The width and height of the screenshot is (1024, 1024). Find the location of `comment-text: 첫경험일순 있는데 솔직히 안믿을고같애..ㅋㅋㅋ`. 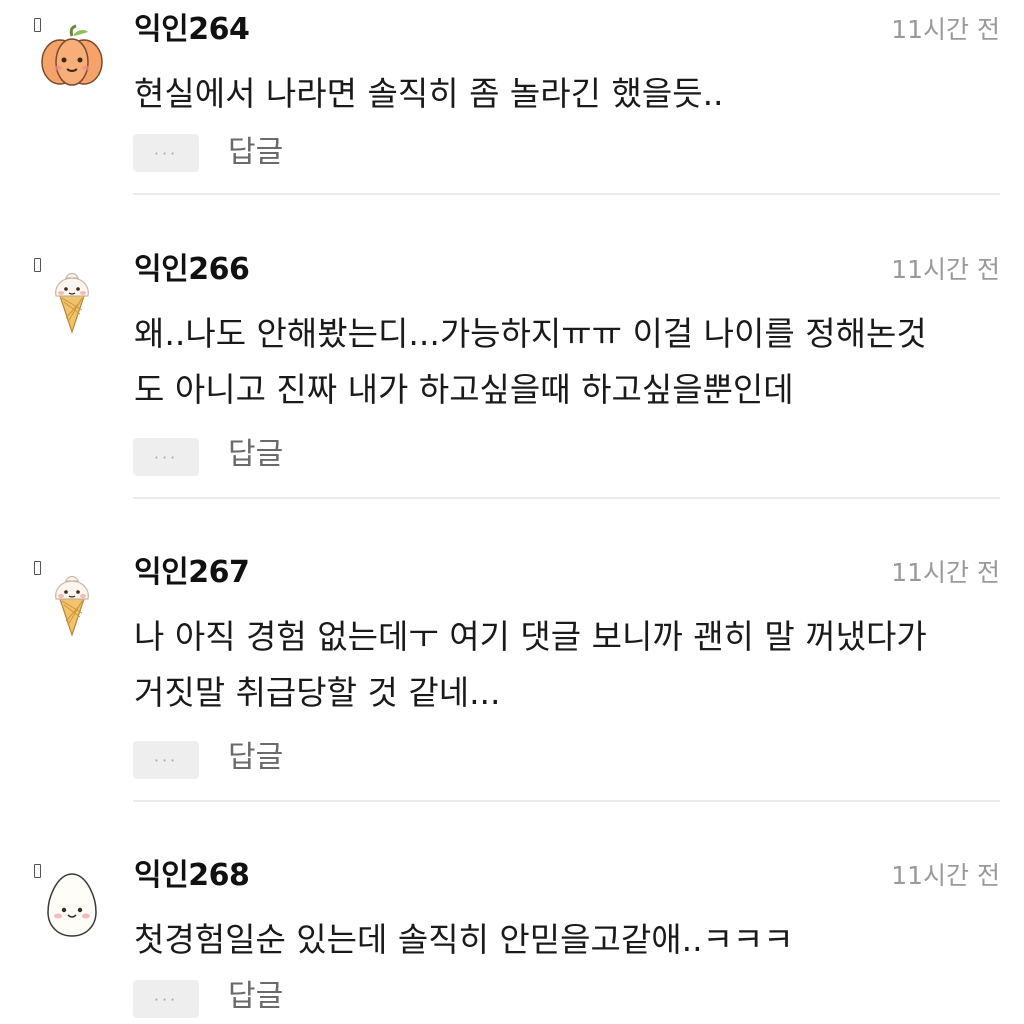

comment-text: 첫경험일순 있는데 솔직히 안믿을고같애..ㅋㅋㅋ is located at coordinates (569, 940).